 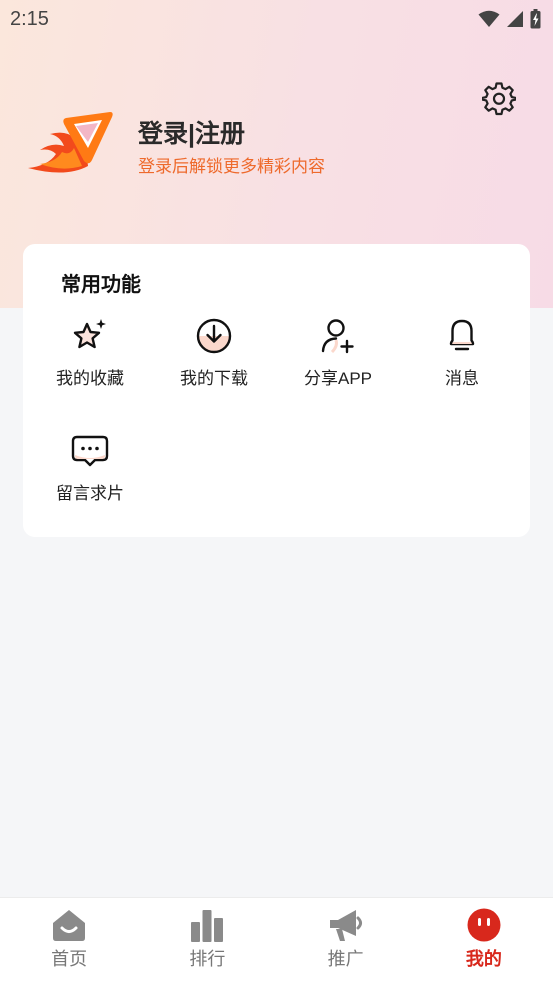 I want to click on card-title: 常用功能, so click(x=101, y=285).